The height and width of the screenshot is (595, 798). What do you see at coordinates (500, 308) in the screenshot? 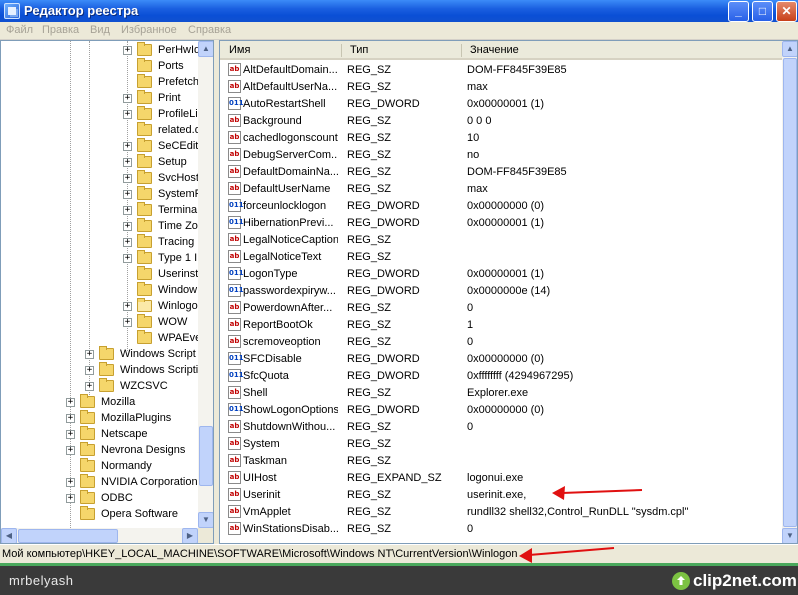
I see `registry-value-row: ab PowerdownAfter... REG_SZ 0` at bounding box center [500, 308].